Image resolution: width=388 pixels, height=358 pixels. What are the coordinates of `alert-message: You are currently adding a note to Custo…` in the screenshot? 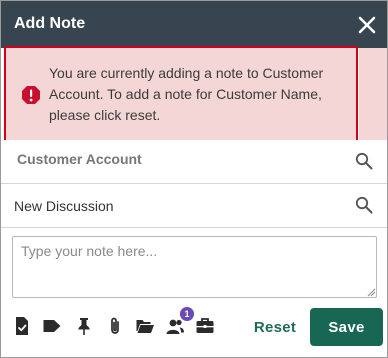 It's located at (186, 94).